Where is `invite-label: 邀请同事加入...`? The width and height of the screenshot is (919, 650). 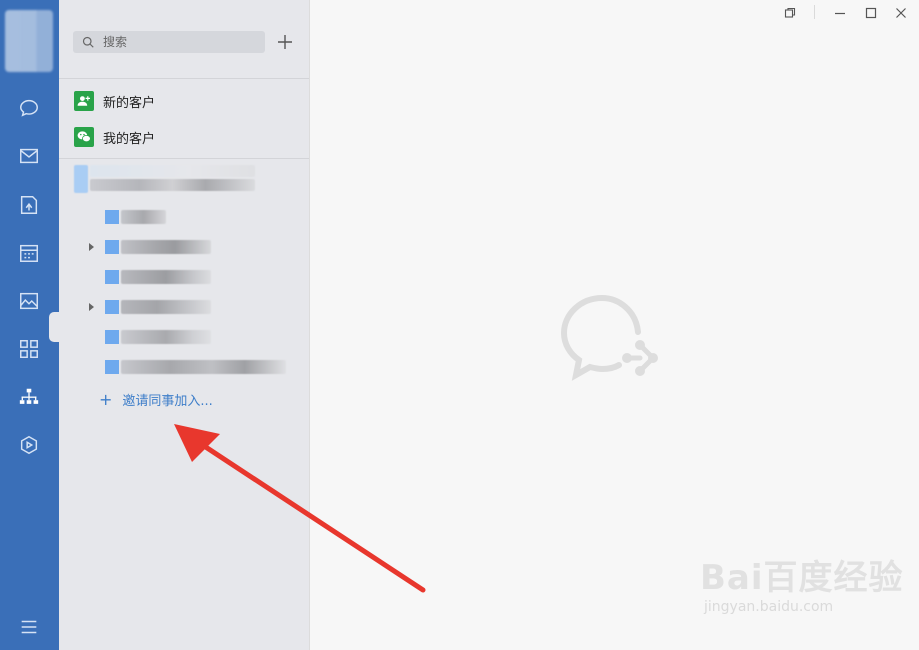 invite-label: 邀请同事加入... is located at coordinates (167, 401).